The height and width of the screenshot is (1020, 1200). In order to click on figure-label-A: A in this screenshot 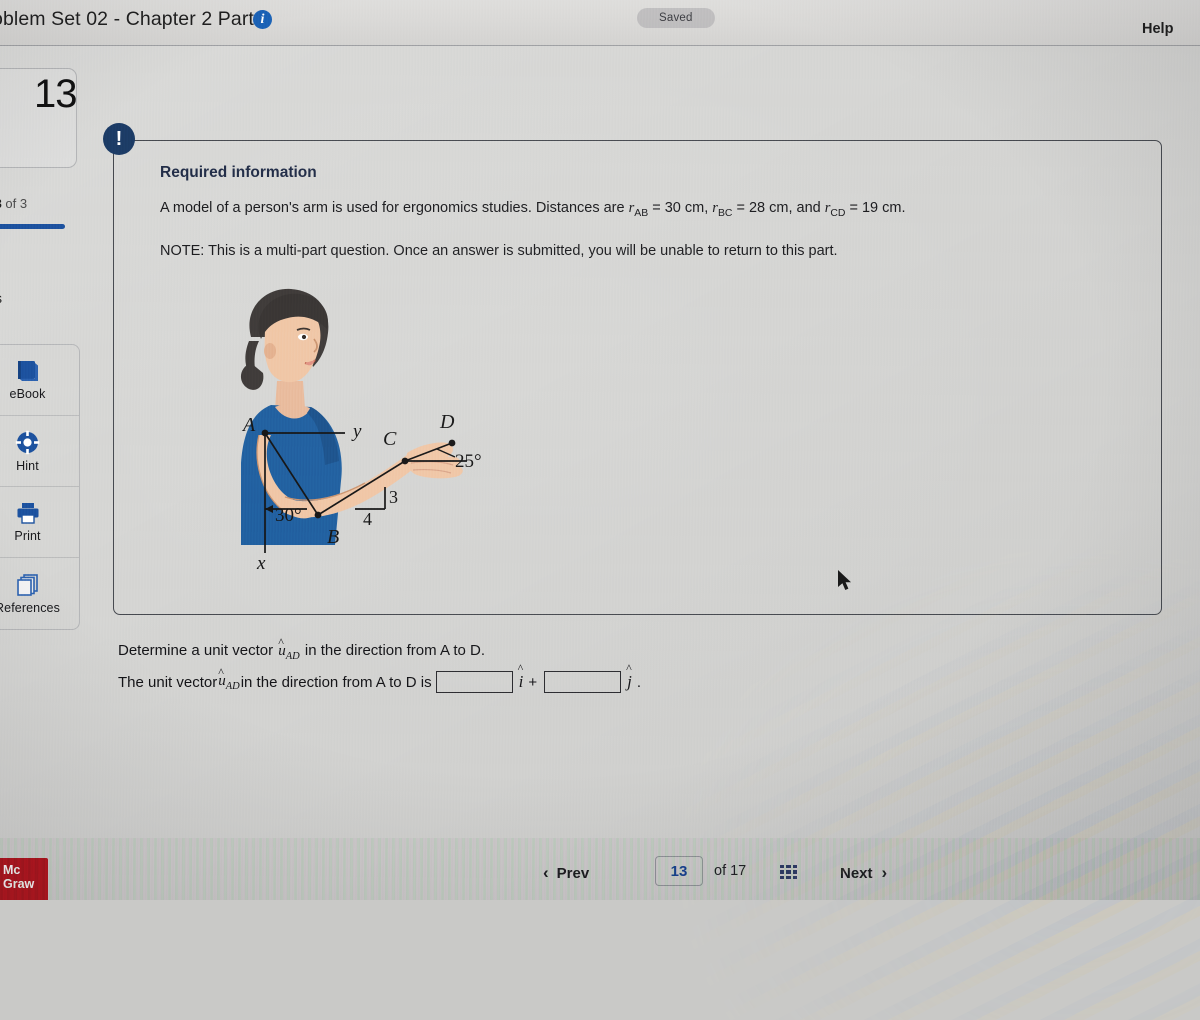, I will do `click(248, 425)`.